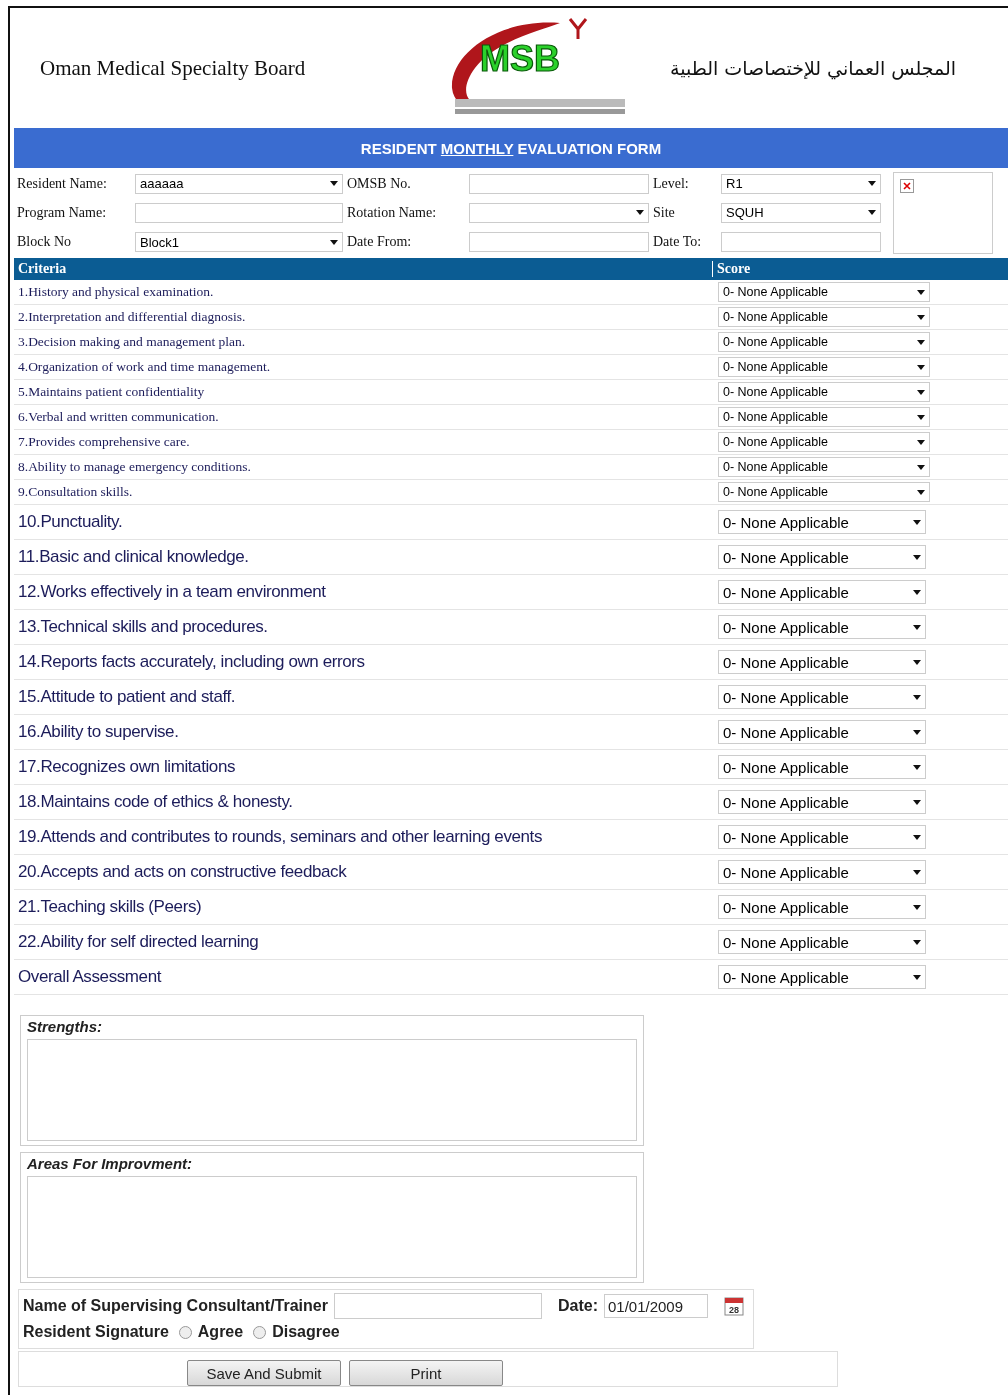  I want to click on criterion-text: 8.Ability to manage emergency conditions., so click(134, 467).